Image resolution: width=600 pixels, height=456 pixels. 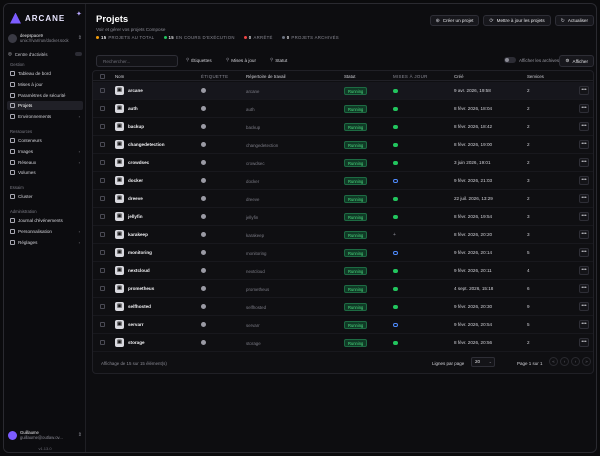 What do you see at coordinates (343, 109) in the screenshot?
I see `table-row: ▣ auth auth Running 8 févr. 2026, 18:04 2 •••` at bounding box center [343, 109].